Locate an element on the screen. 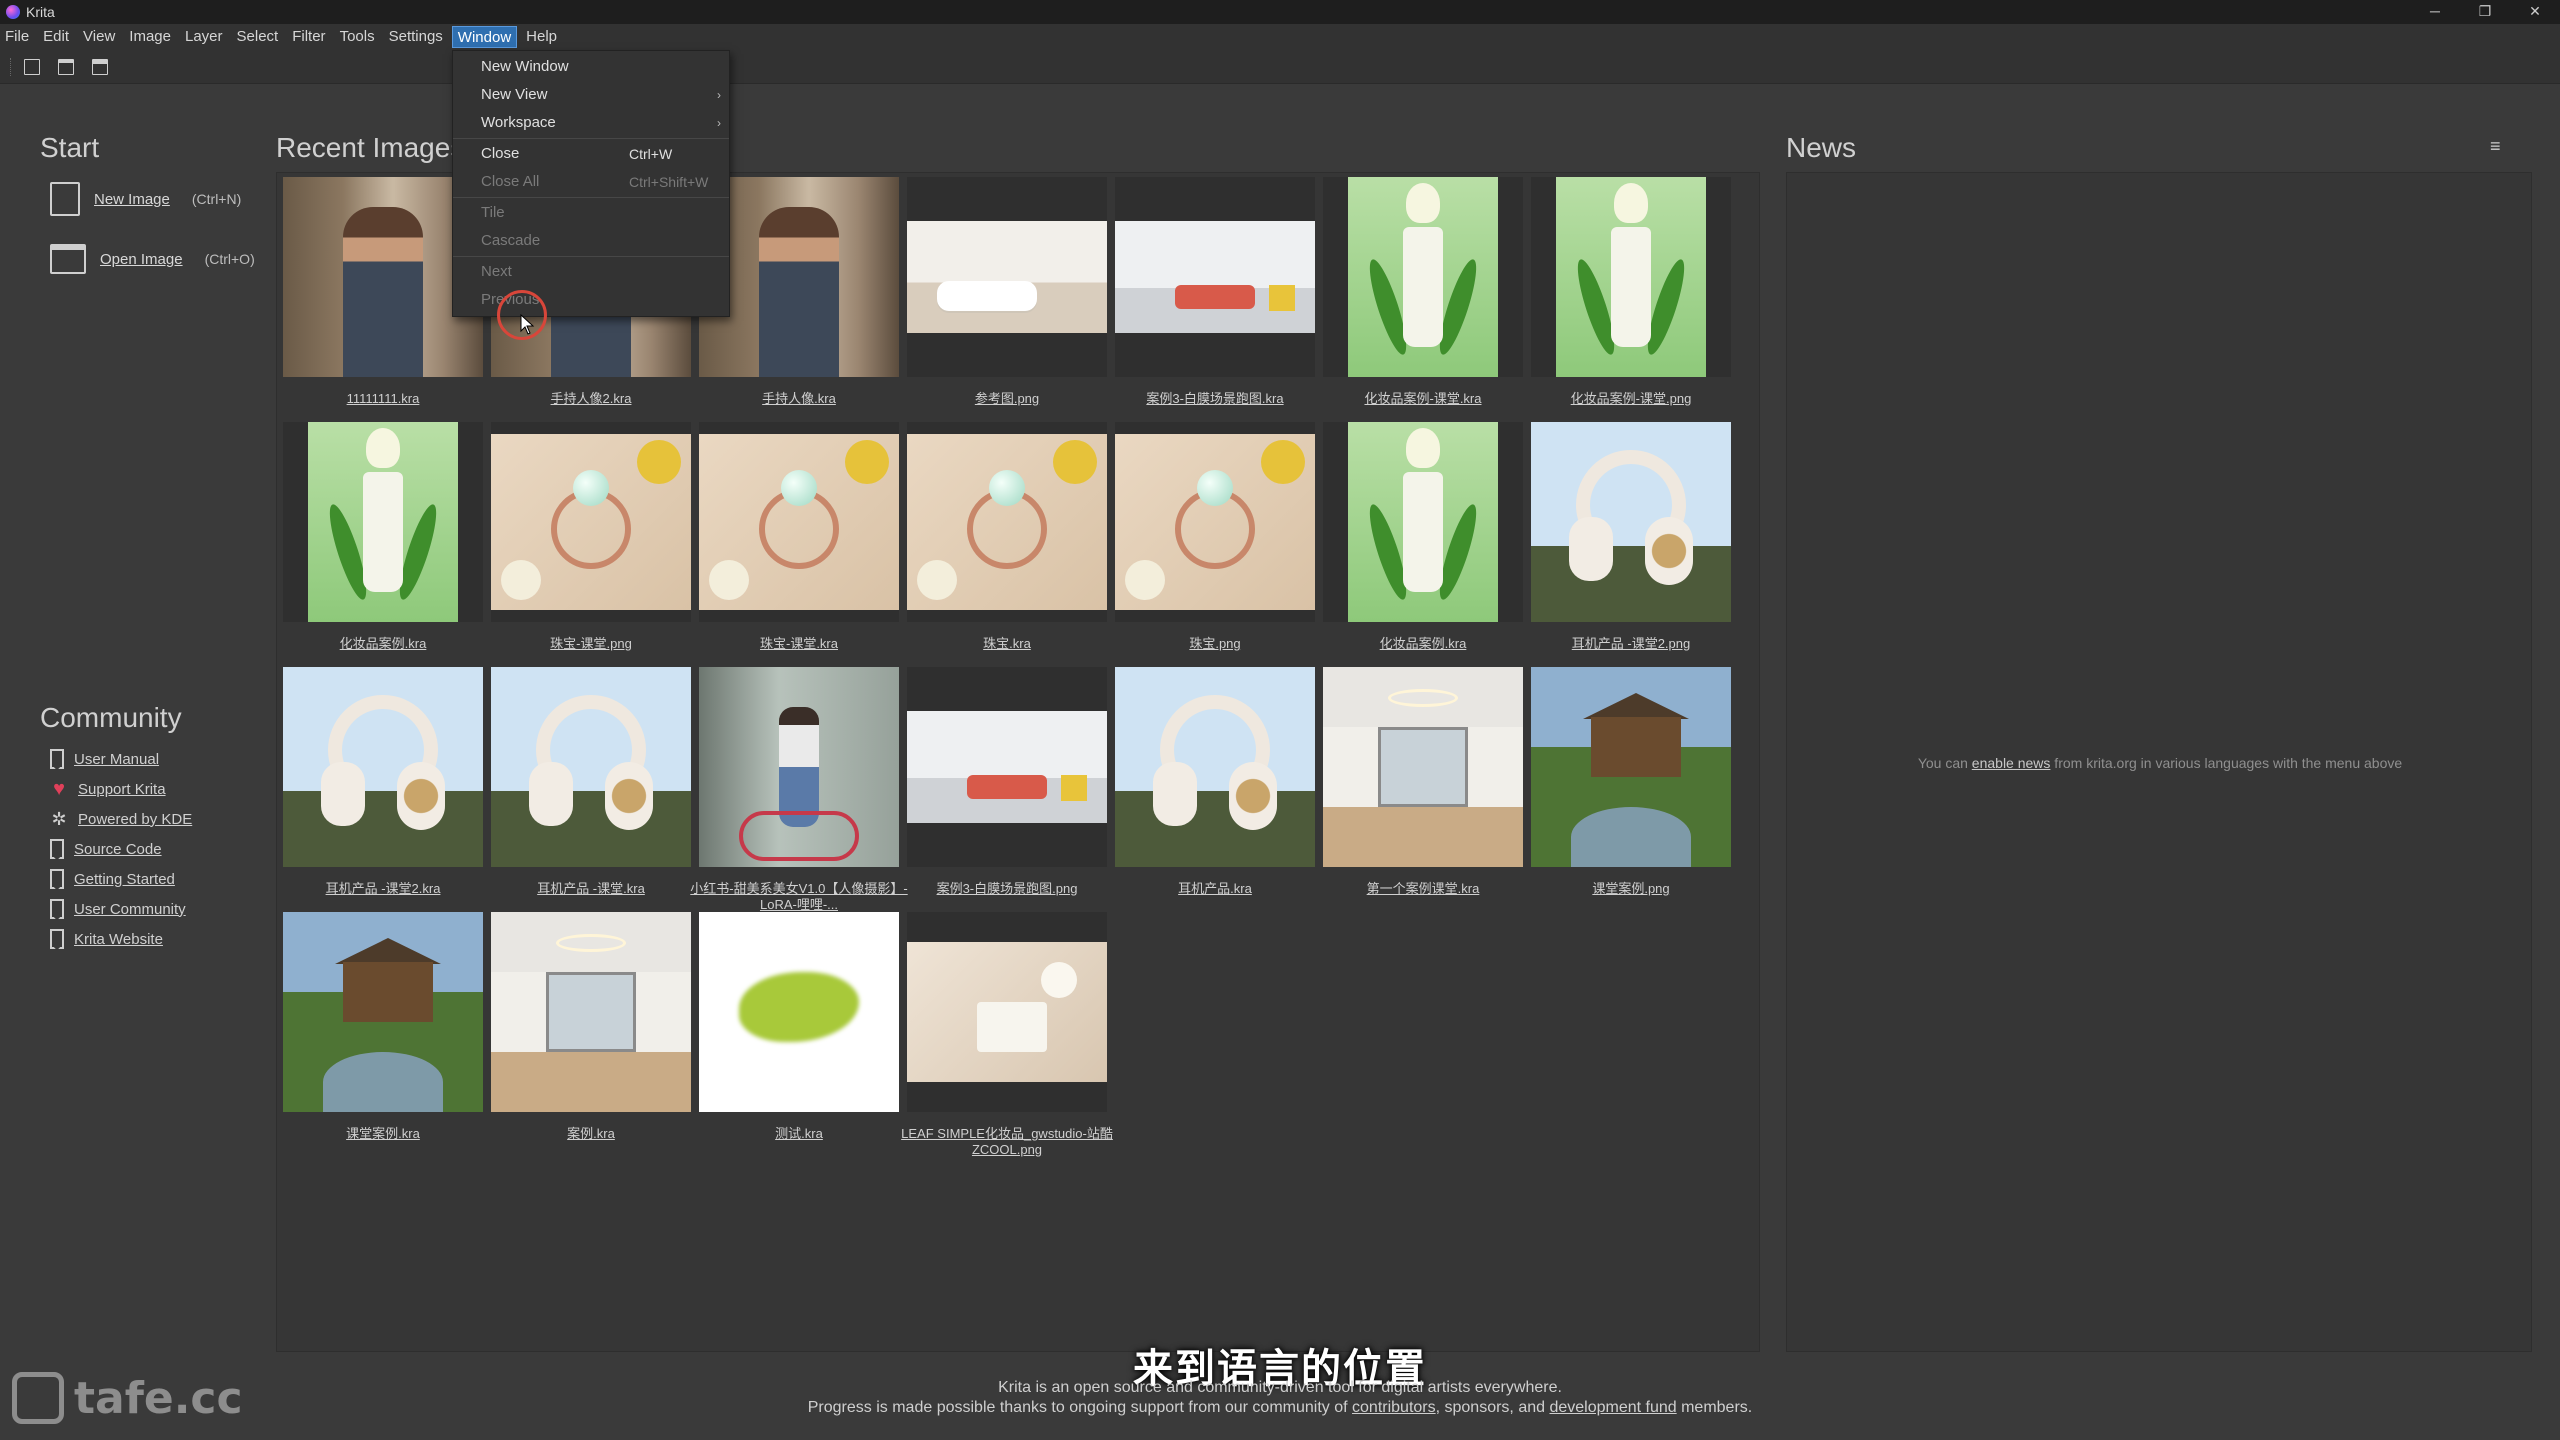  maximize-button: ❐ is located at coordinates (2485, 12).